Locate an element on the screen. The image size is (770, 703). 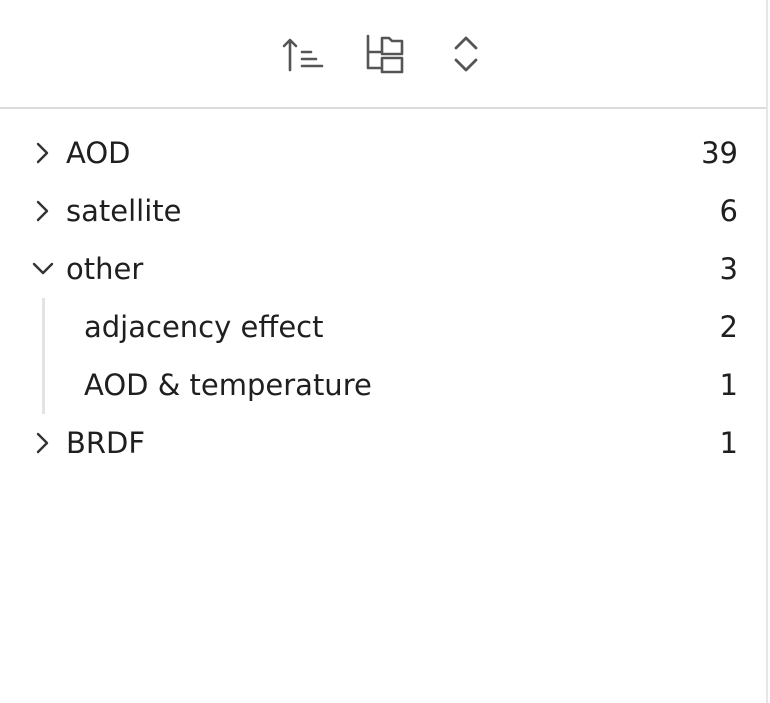
folder-tree-icon is located at coordinates (384, 54).